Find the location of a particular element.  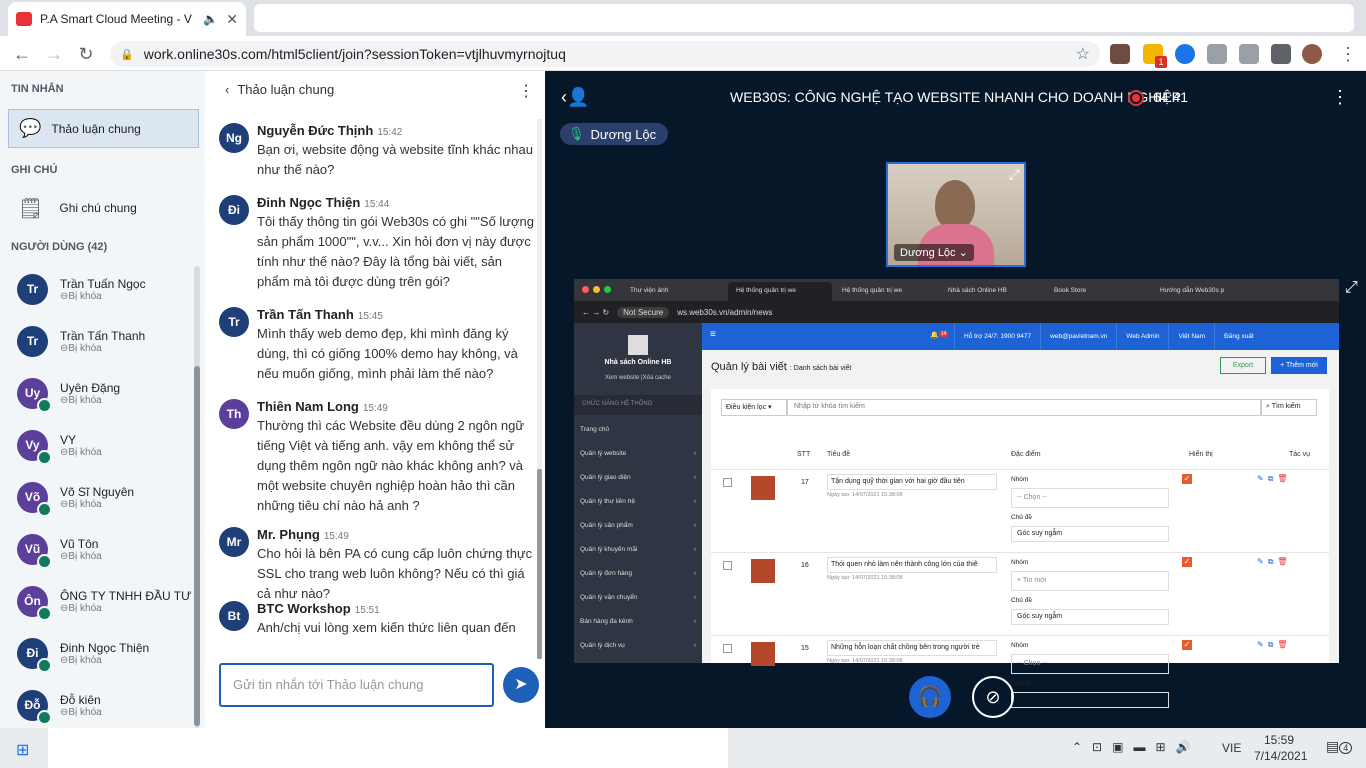

browser-tab: P.A Smart Cloud Meeting - V 🔈 ✕ is located at coordinates (127, 19).